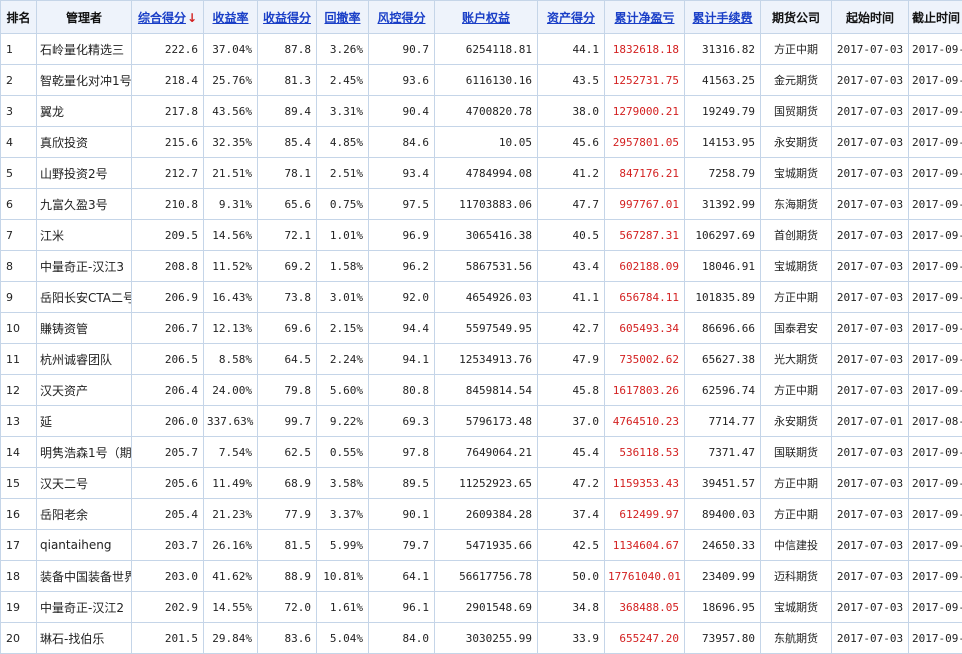 The height and width of the screenshot is (654, 962). I want to click on header-drawdown-sort: 回撤率, so click(343, 17).